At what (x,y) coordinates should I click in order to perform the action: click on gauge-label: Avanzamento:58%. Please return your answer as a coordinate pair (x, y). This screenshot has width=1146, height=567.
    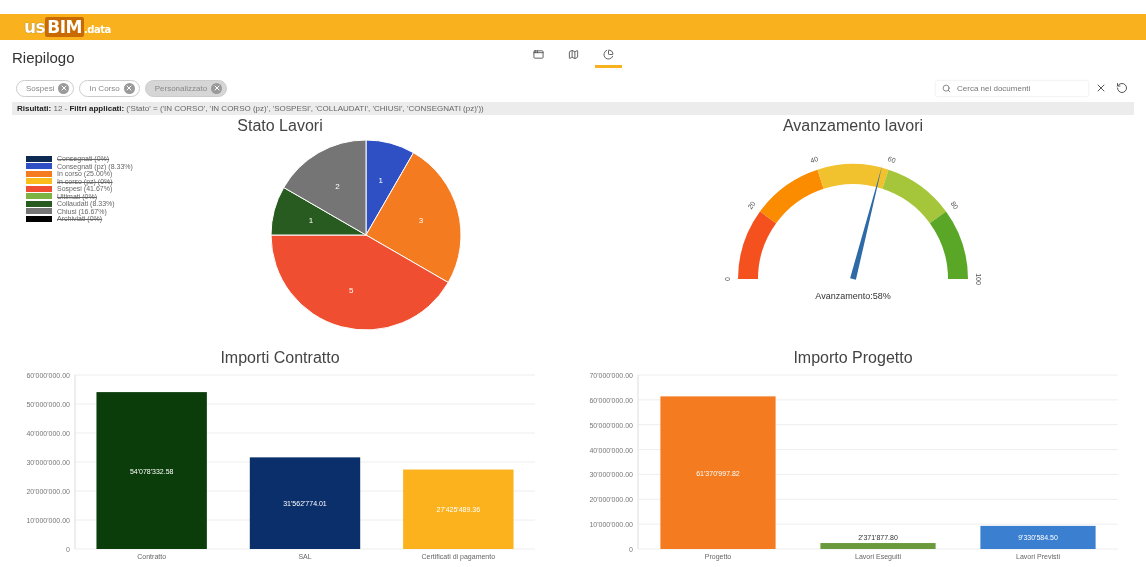
    Looking at the image, I should click on (853, 296).